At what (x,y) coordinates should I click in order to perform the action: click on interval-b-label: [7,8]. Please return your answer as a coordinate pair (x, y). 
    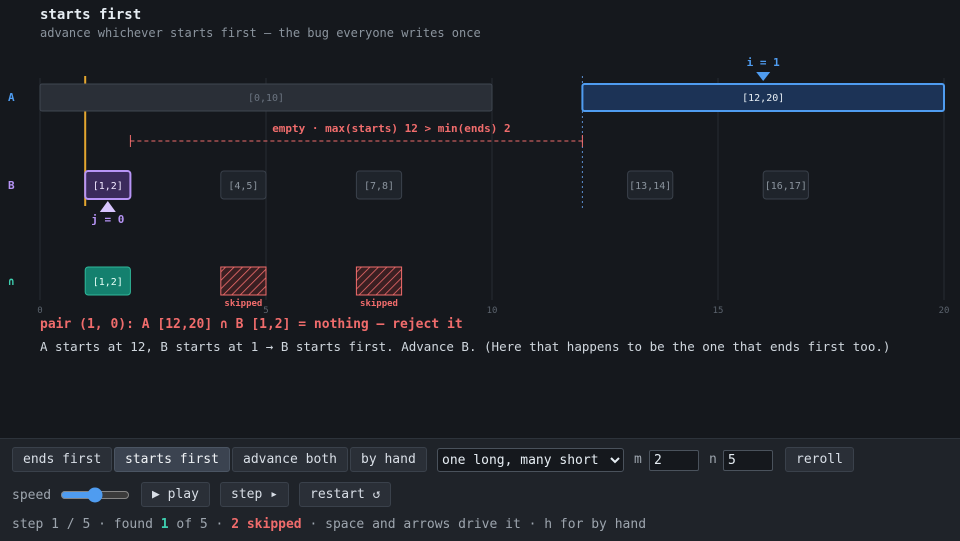
    Looking at the image, I should click on (379, 186).